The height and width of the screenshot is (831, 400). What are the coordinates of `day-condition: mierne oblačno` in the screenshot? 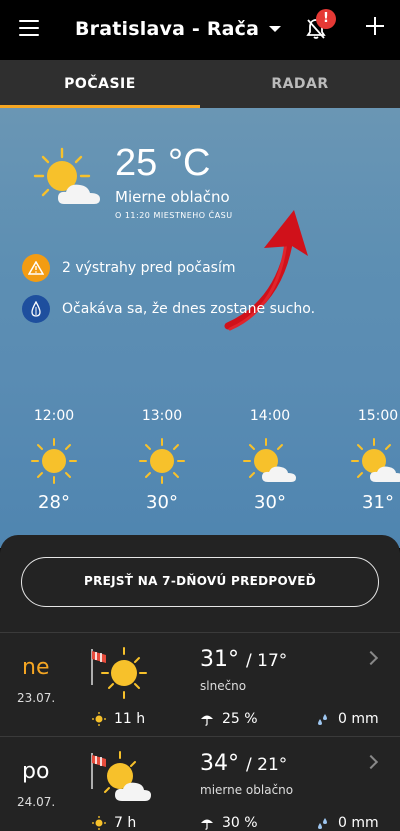 It's located at (247, 790).